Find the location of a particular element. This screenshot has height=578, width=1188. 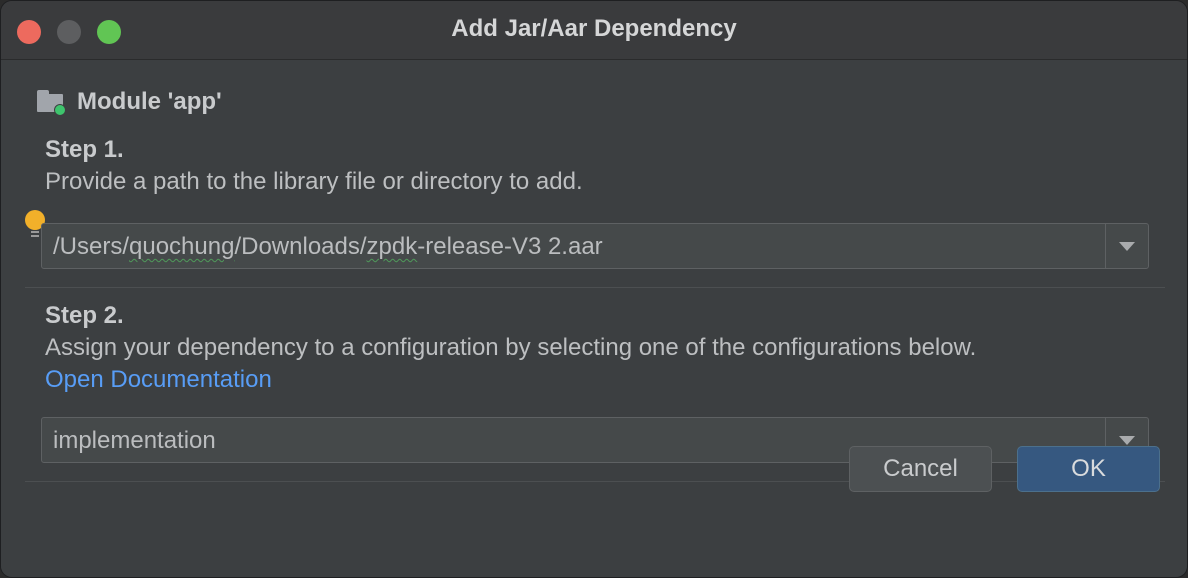

cancel-button: Cancel is located at coordinates (920, 469).